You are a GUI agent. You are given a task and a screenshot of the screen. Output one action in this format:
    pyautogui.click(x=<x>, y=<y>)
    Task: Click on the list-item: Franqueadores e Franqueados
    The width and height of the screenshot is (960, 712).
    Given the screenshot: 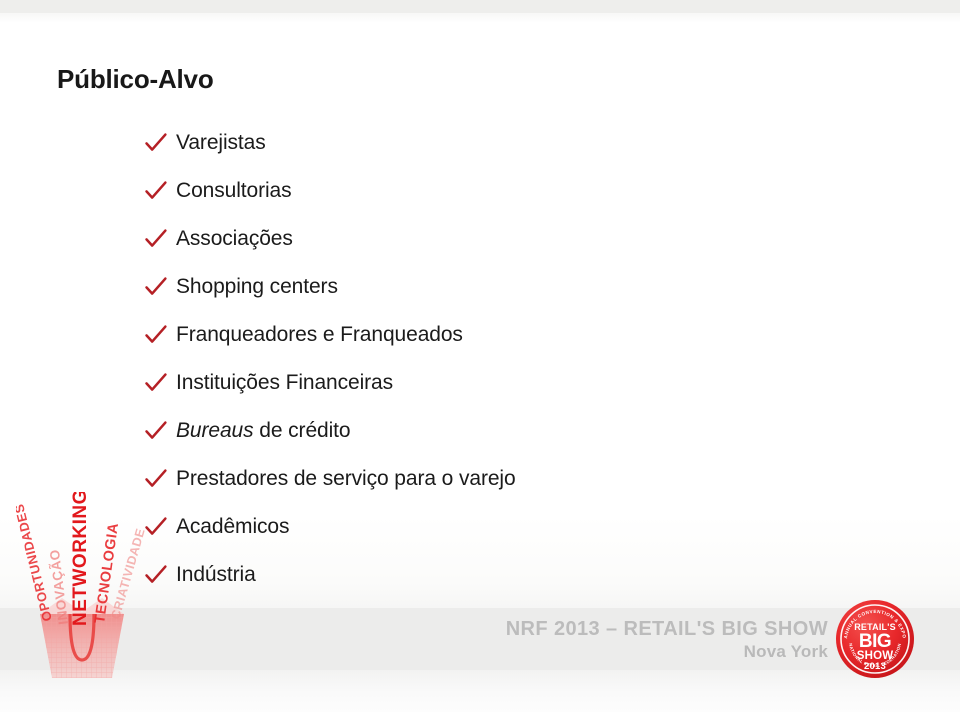 What is the action you would take?
    pyautogui.click(x=329, y=335)
    